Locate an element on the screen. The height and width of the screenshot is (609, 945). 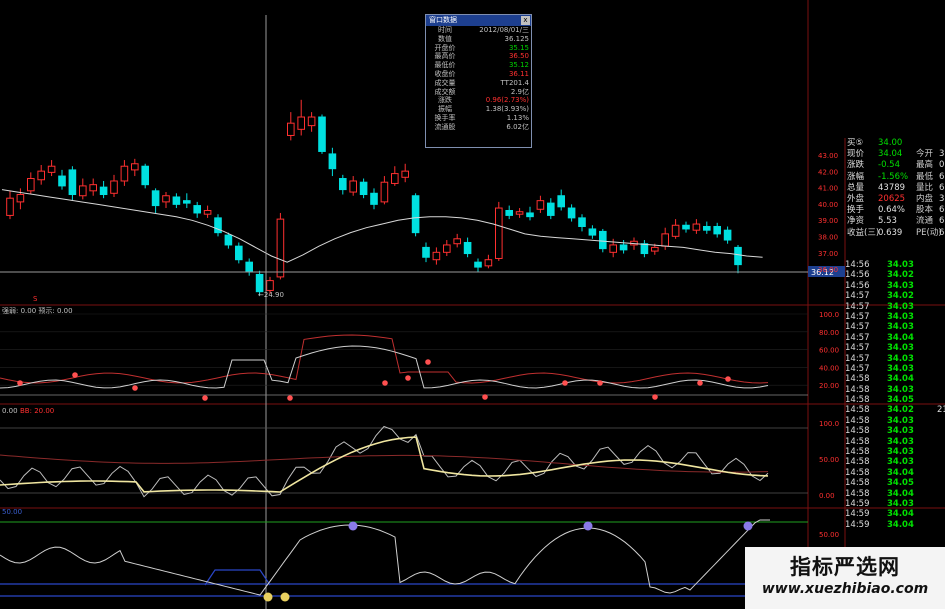
close-icon: x is located at coordinates (525, 20).